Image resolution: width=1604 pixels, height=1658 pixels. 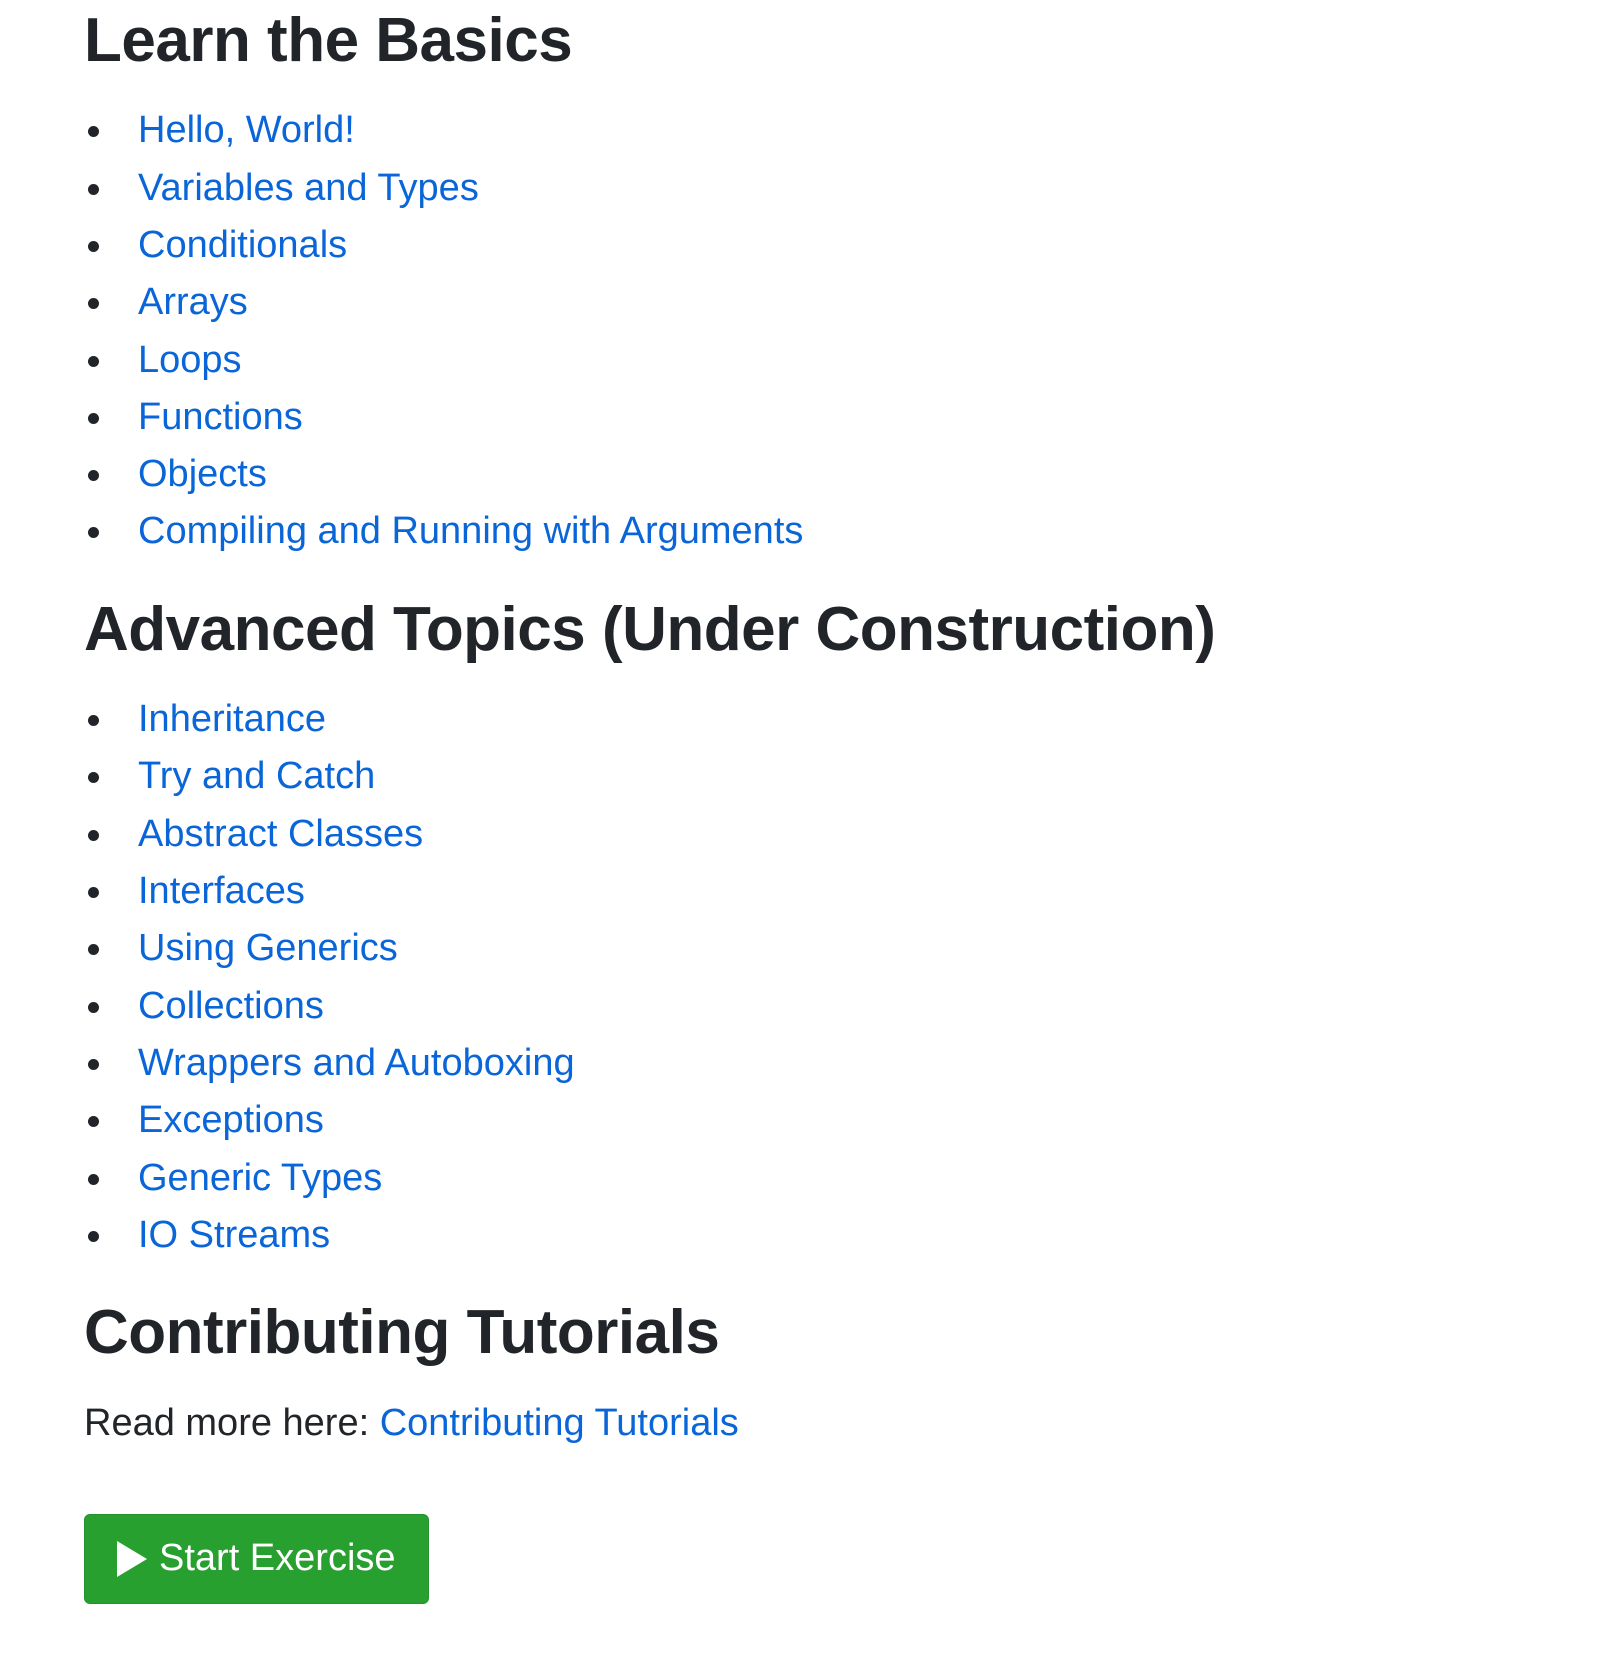 I want to click on list-item: Generic Types, so click(x=826, y=1178).